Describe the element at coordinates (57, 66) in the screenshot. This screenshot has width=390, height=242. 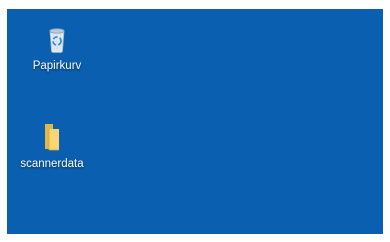
I see `recycle-bin-label: Papirkurv` at that location.